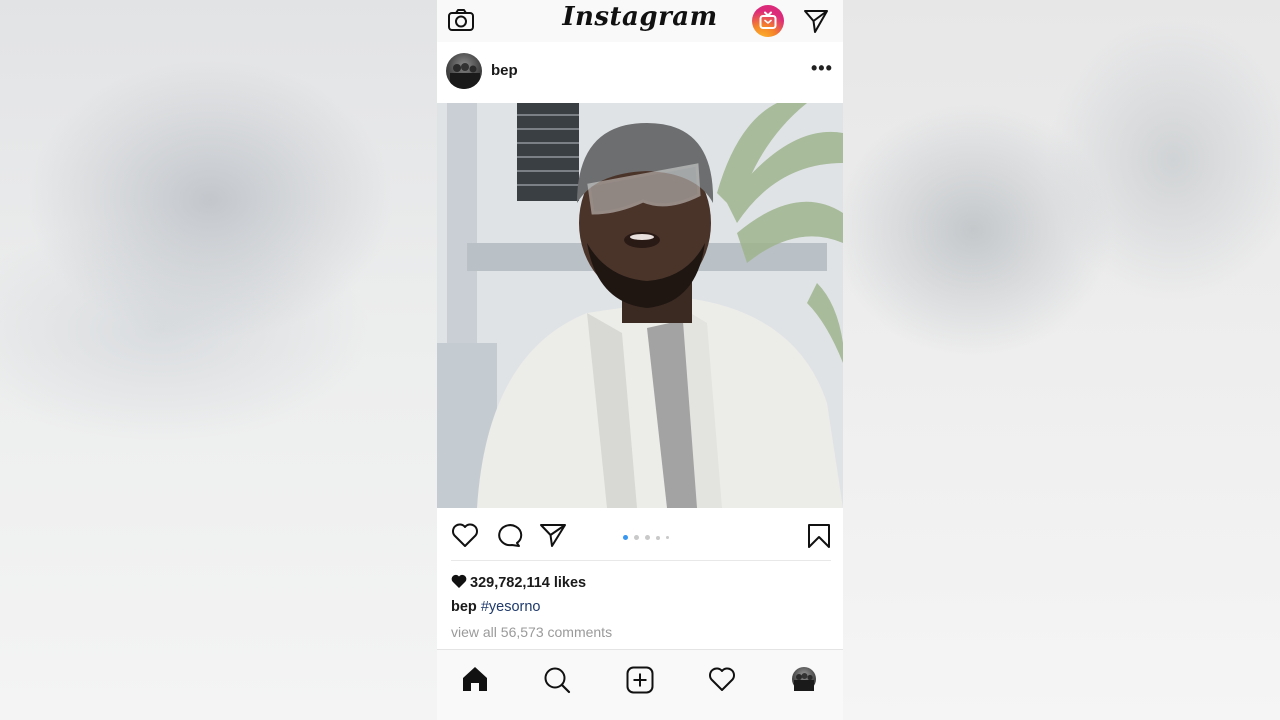  I want to click on more-options-icon: •••, so click(822, 68).